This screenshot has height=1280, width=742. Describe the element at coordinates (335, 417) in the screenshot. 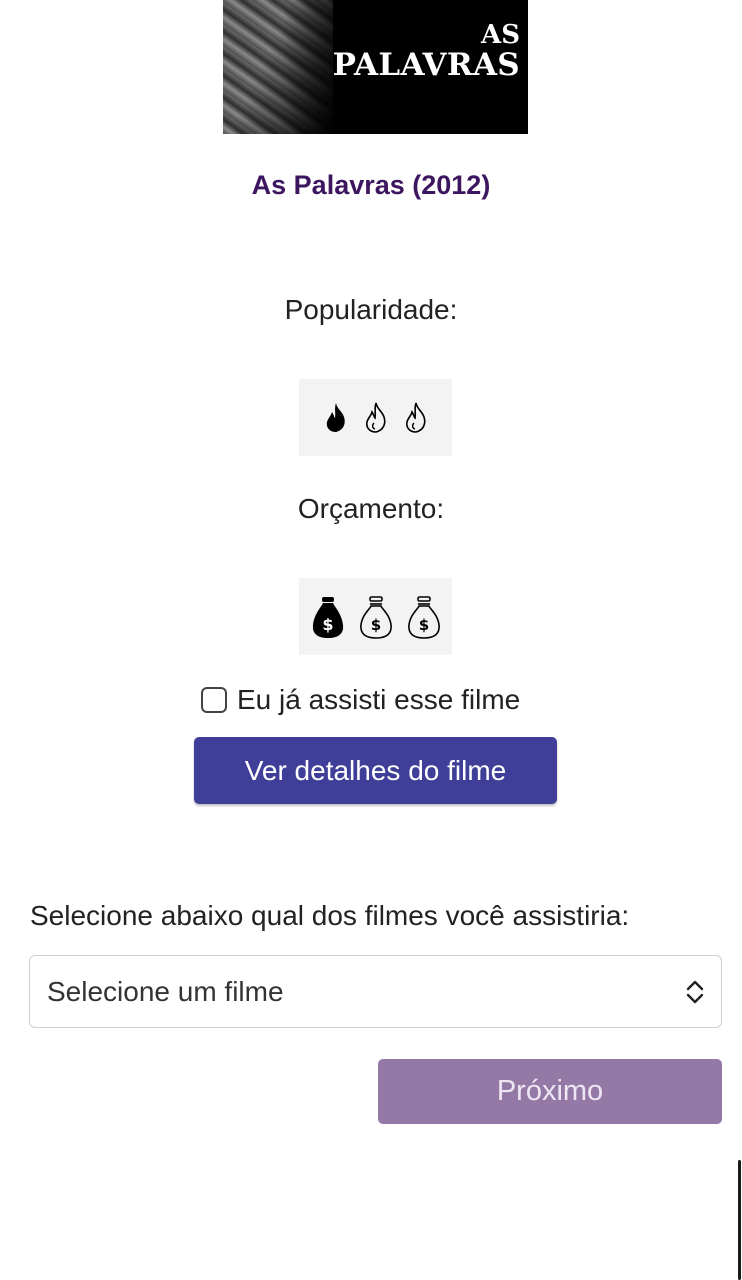

I see `fire-icon` at that location.